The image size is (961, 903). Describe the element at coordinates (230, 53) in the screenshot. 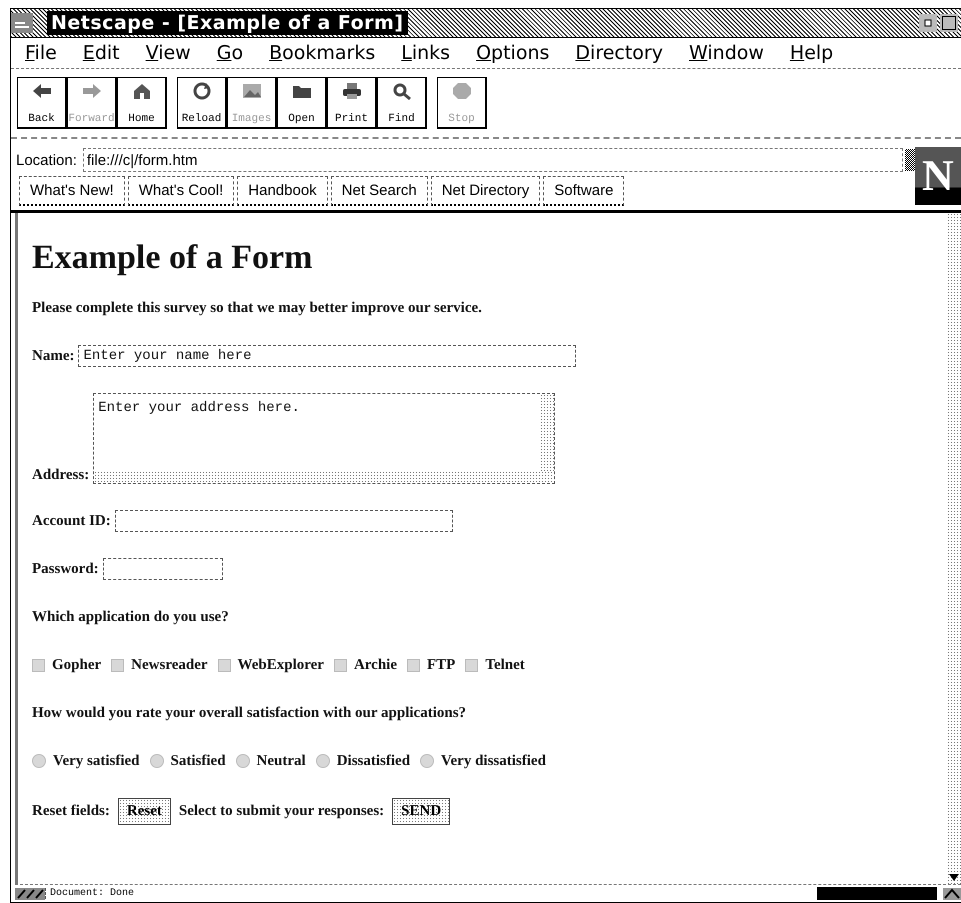

I see `menu-item: Go` at that location.